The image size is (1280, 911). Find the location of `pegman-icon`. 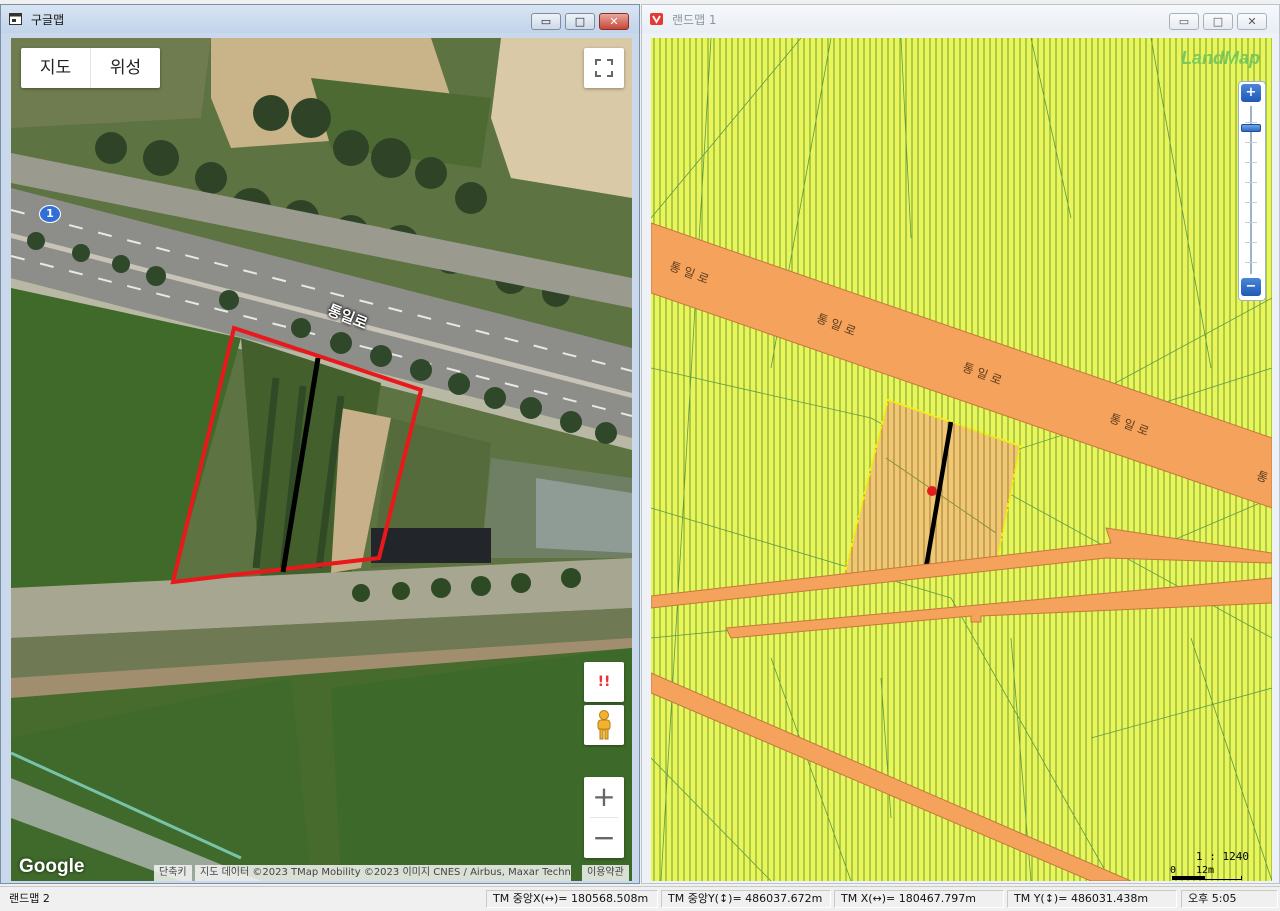

pegman-icon is located at coordinates (604, 725).